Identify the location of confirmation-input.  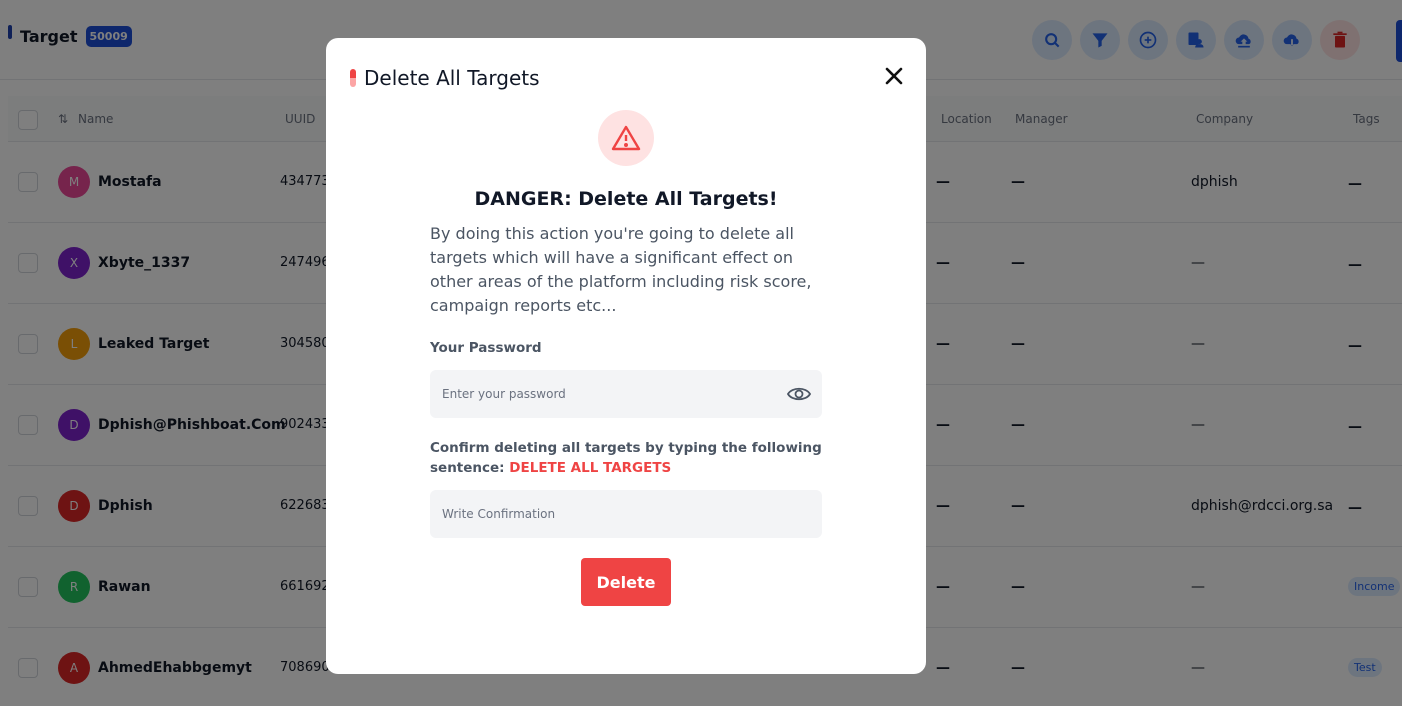
(626, 514).